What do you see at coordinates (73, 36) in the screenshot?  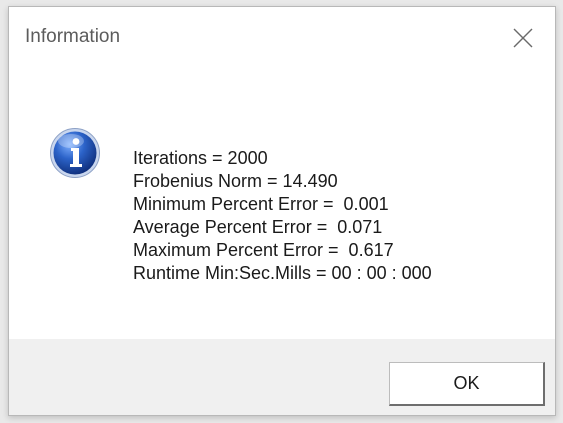 I see `window-title: Information` at bounding box center [73, 36].